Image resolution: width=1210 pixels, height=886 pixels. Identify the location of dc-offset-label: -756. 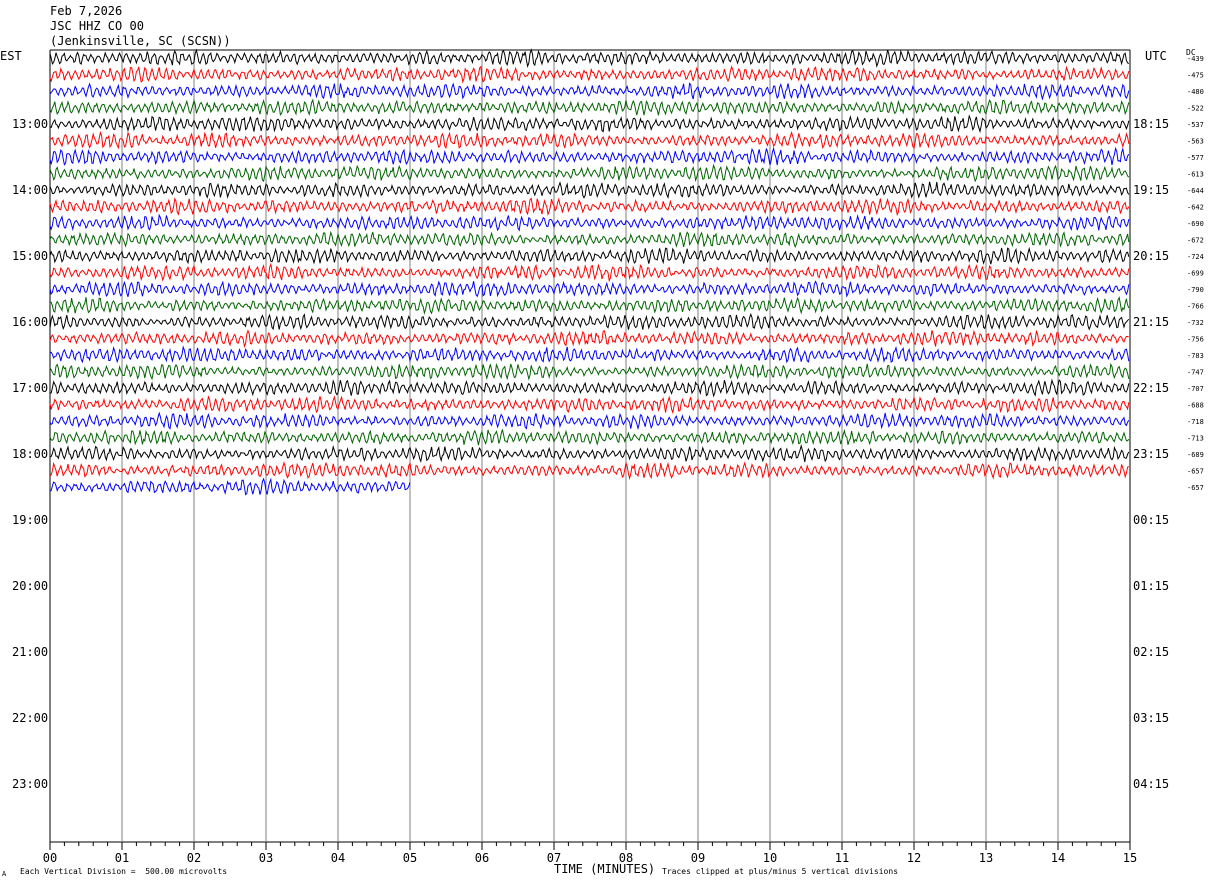
(1195, 340).